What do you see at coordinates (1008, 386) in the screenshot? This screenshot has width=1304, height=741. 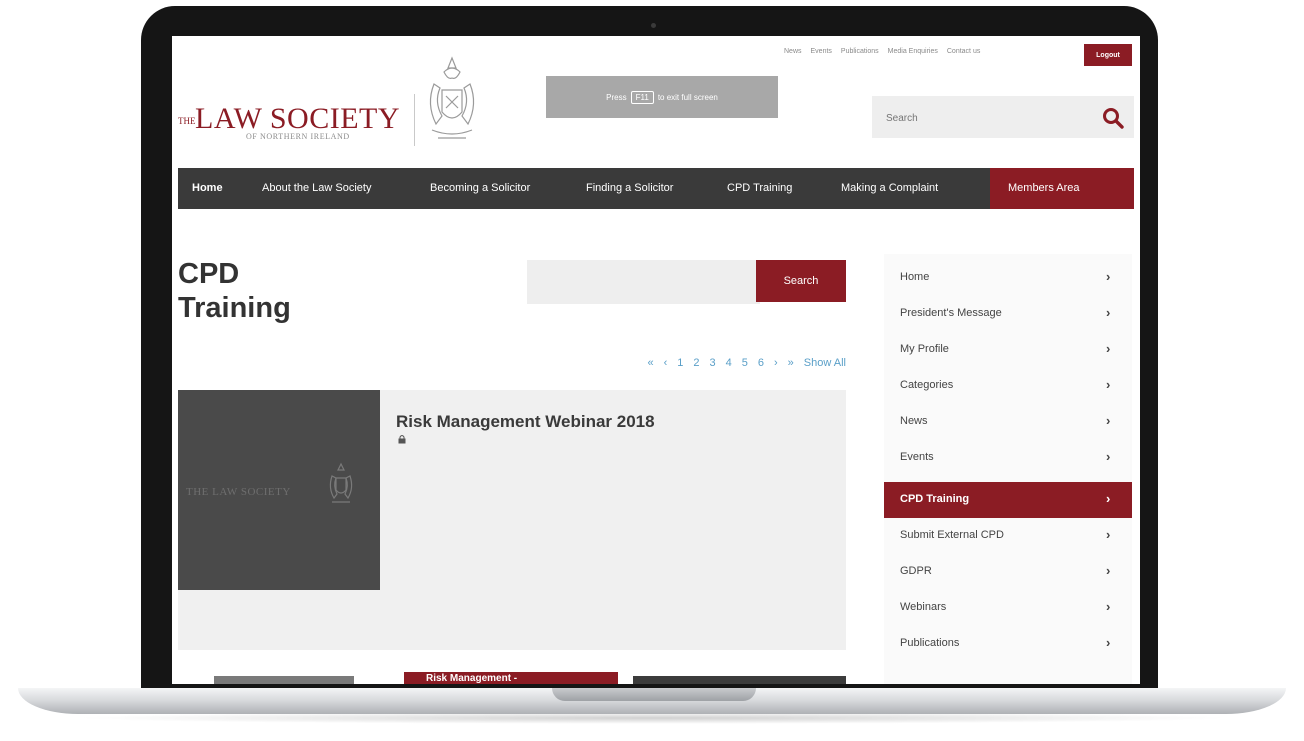 I see `sidebar-item-categories: Categories ›` at bounding box center [1008, 386].